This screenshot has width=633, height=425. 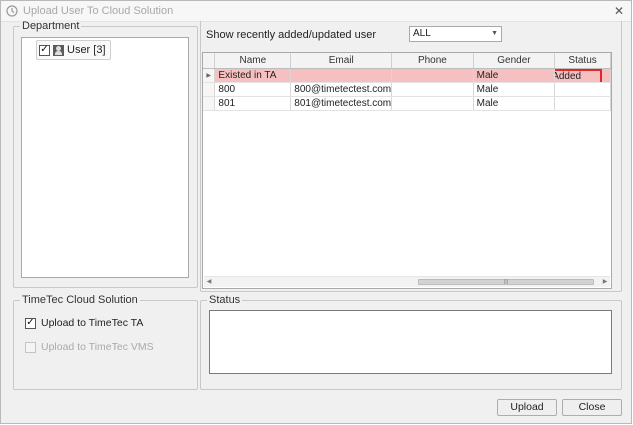 I want to click on user-group-icon, so click(x=58, y=50).